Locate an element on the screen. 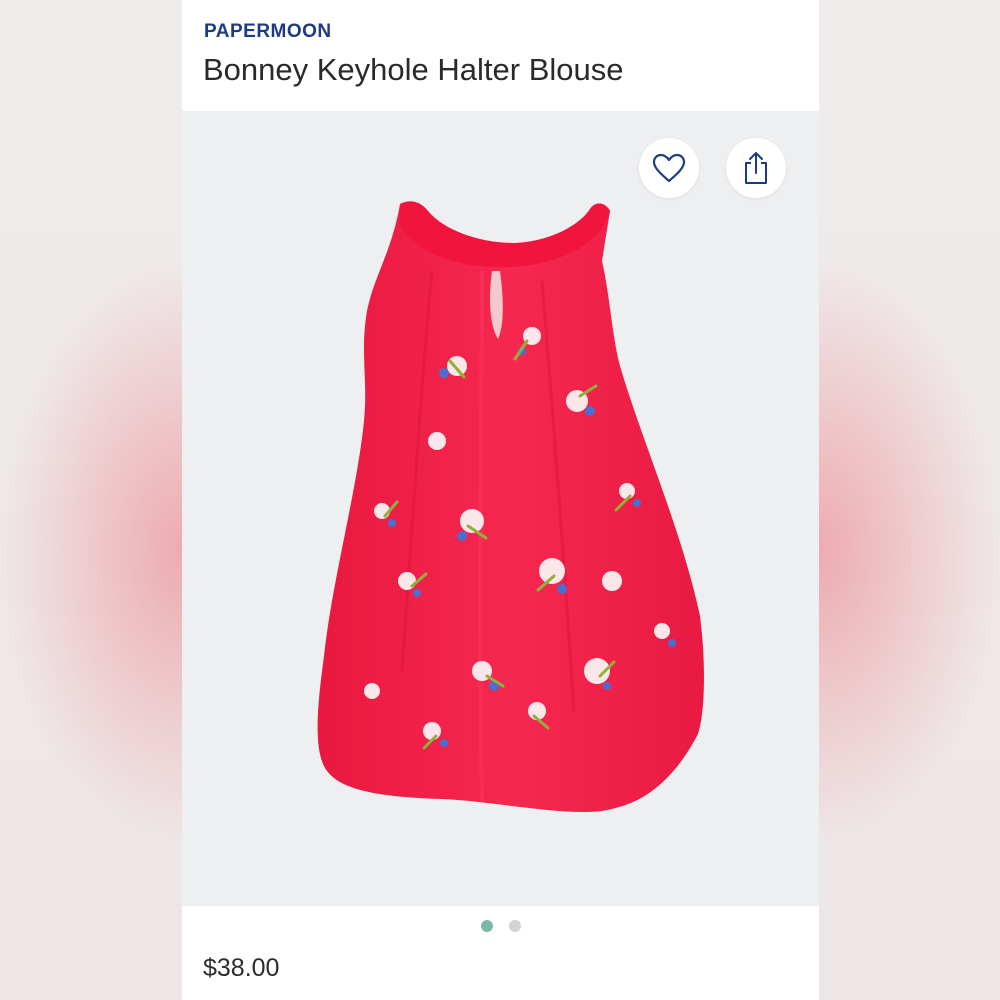 This screenshot has width=1000, height=1000. carousel-indicator is located at coordinates (500, 926).